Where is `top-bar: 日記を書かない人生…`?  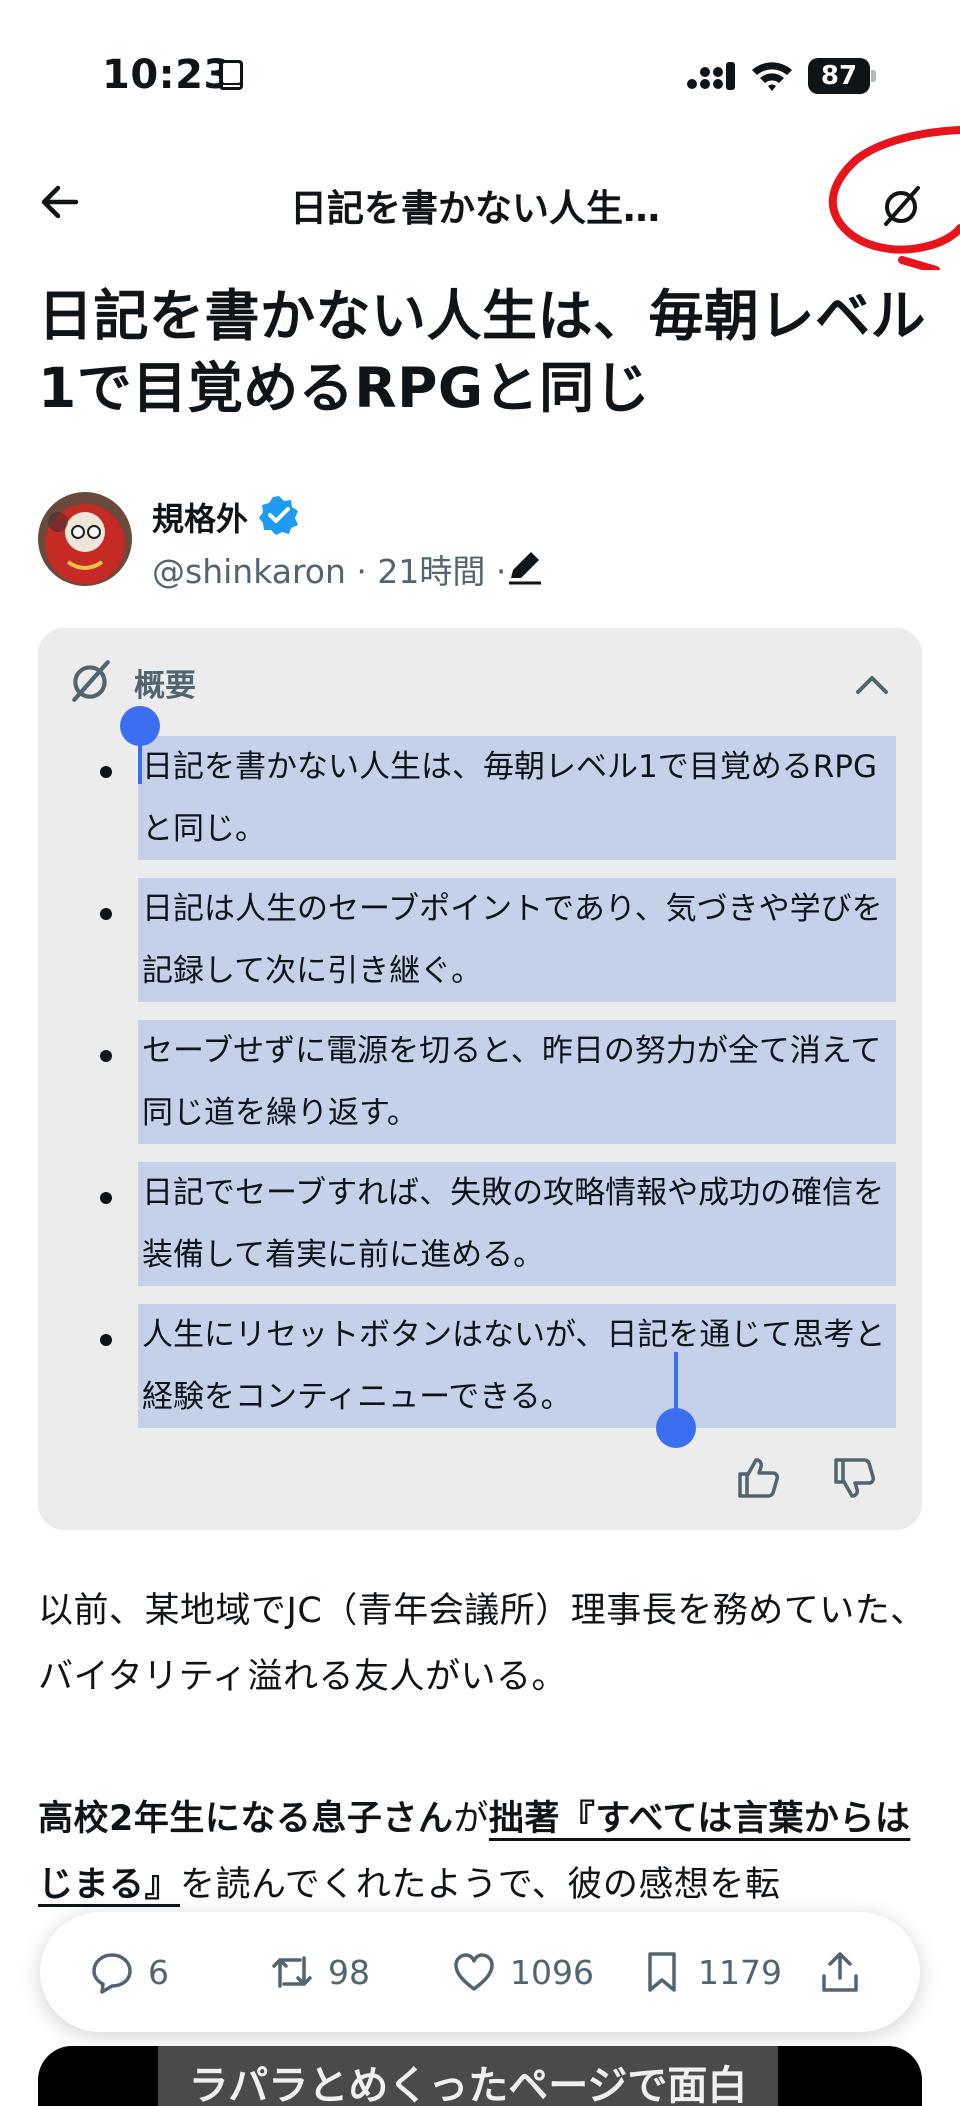 top-bar: 日記を書かない人生… is located at coordinates (480, 205).